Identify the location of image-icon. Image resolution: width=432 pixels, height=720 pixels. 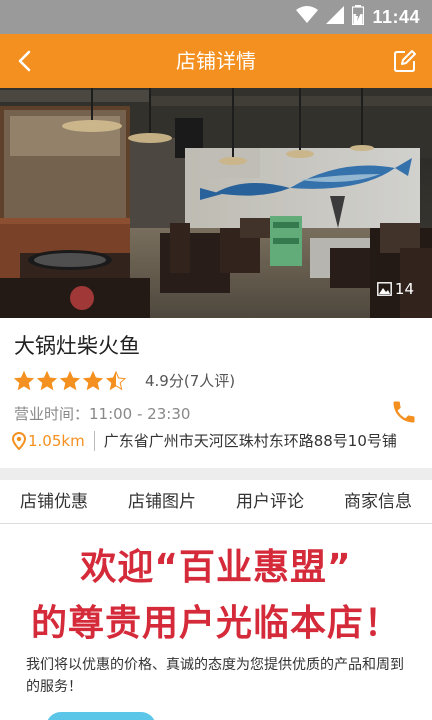
(384, 289).